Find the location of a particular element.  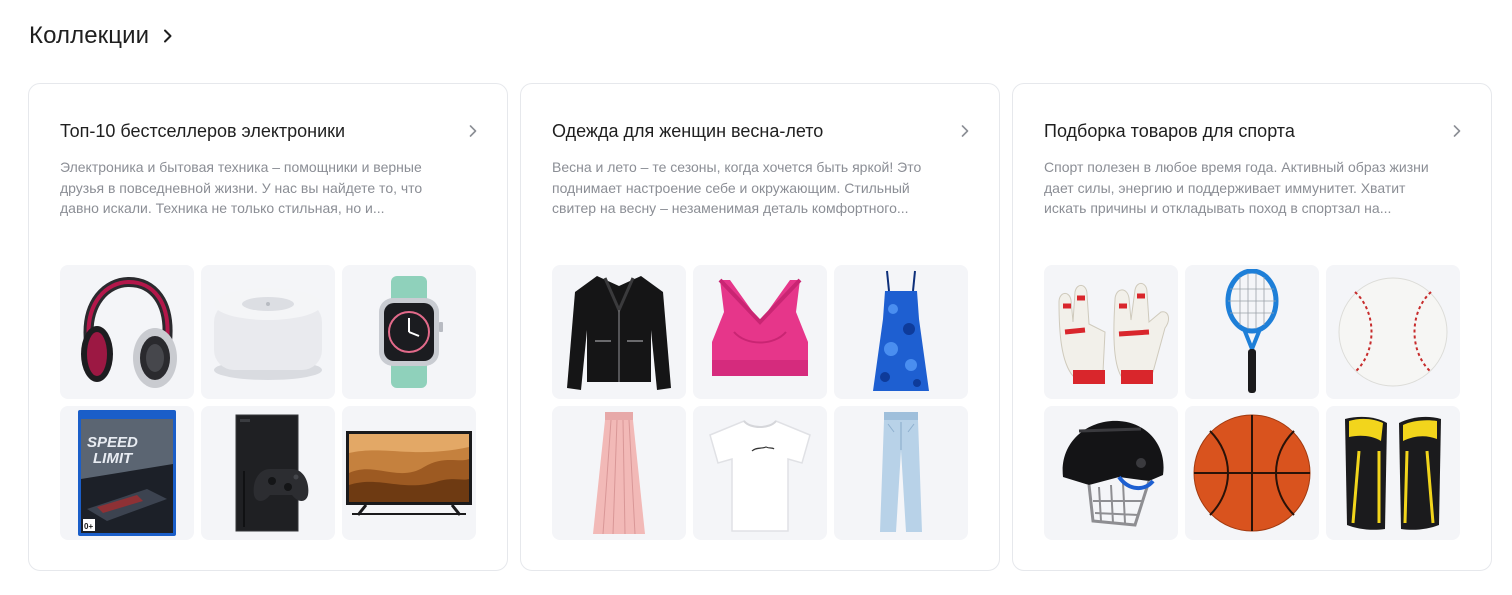

product-grid: SPEED LIMIT 0+ is located at coordinates (268, 402).